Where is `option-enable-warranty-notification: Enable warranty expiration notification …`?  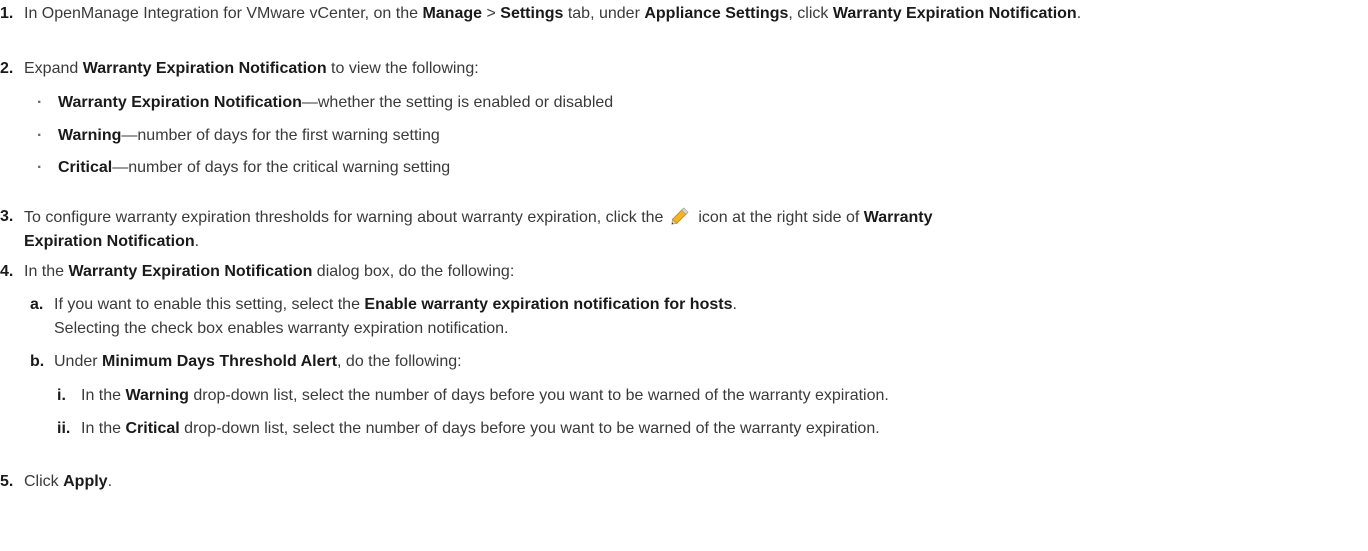 option-enable-warranty-notification: Enable warranty expiration notification … is located at coordinates (548, 304).